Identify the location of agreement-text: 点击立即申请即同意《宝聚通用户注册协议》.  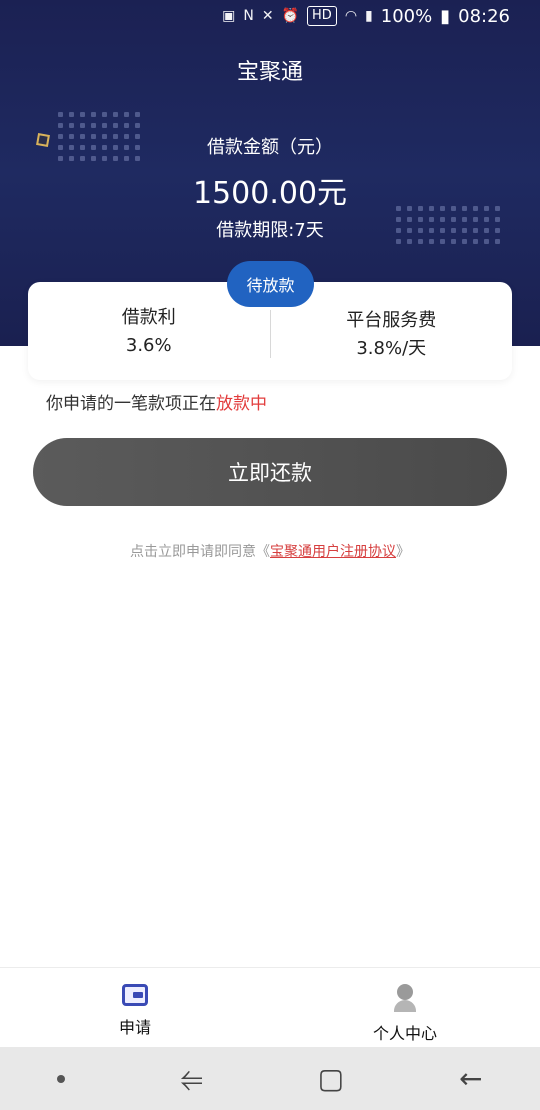
(270, 551).